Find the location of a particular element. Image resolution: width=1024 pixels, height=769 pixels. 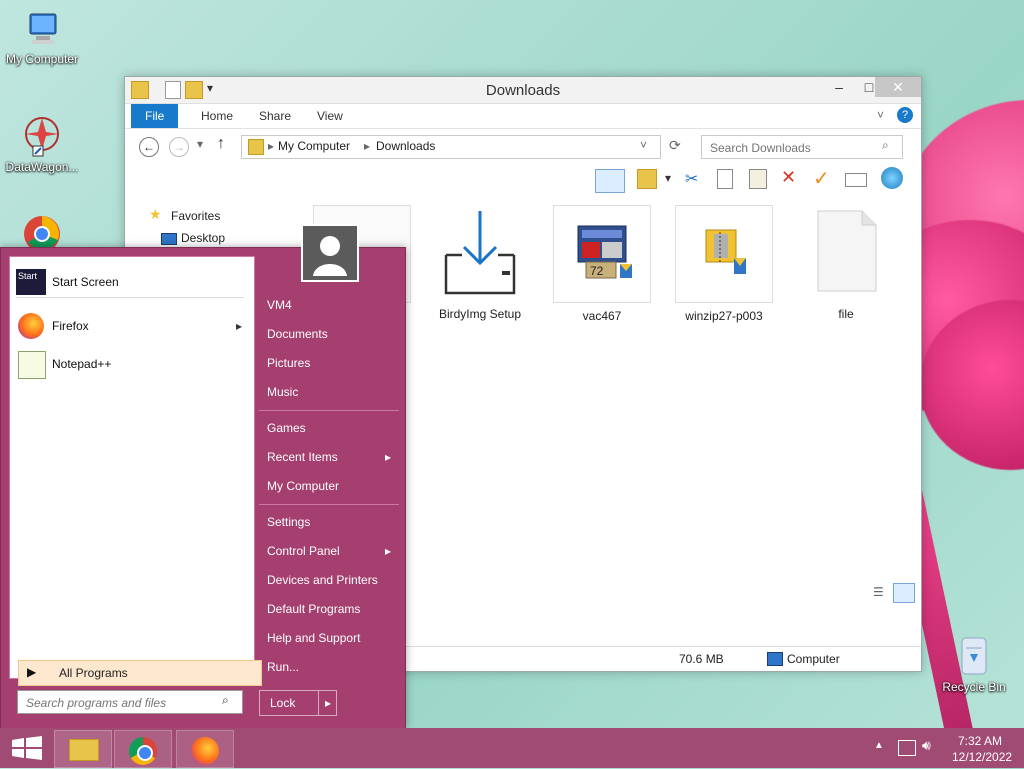

start-button is located at coordinates (28, 748).